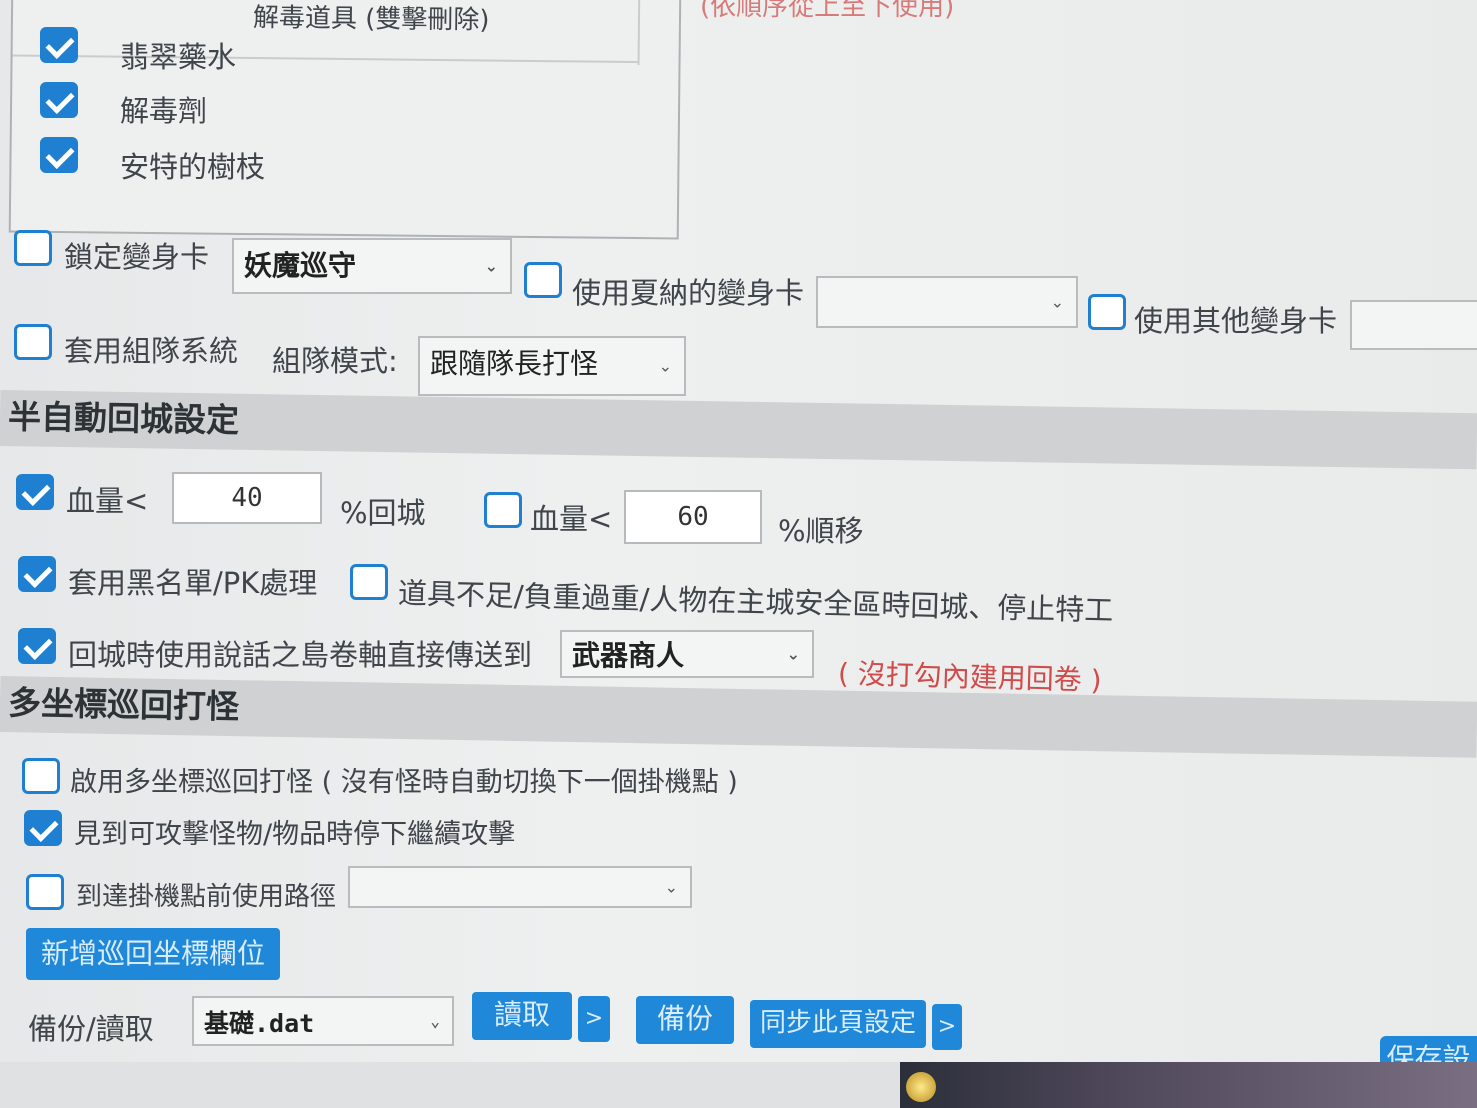 The width and height of the screenshot is (1477, 1108). I want to click on hp-teleport-label: 血量<, so click(571, 519).